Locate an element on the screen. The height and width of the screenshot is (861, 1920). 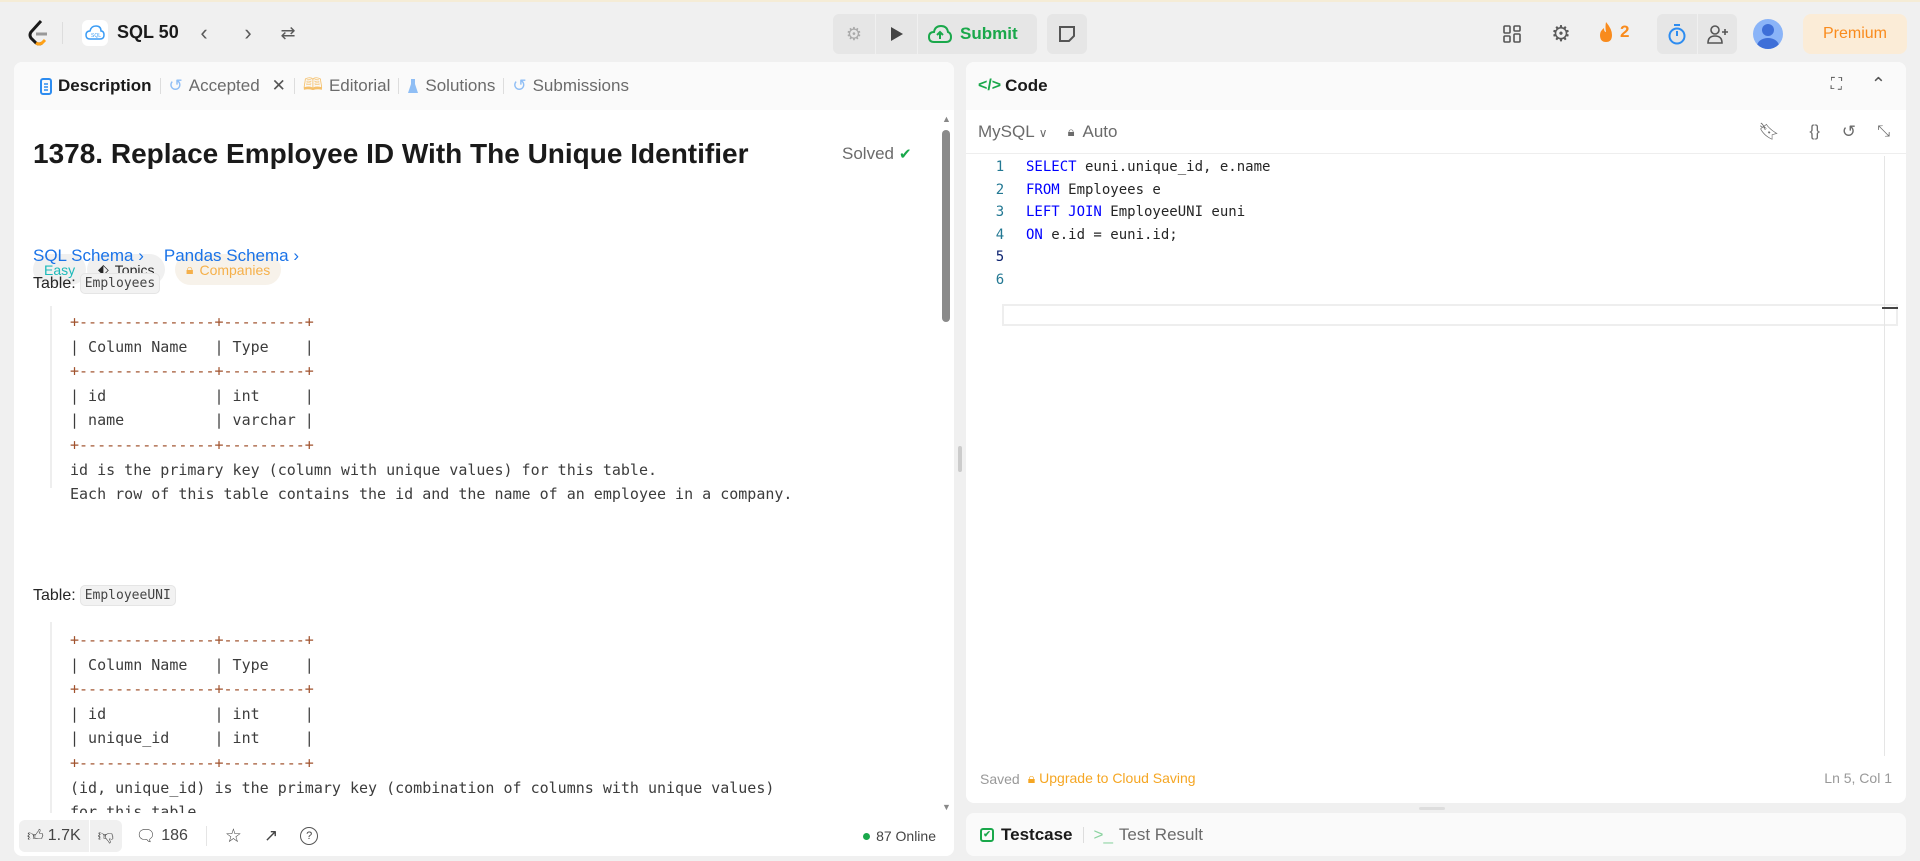
star-favorite-icon: ☆ is located at coordinates (233, 836).